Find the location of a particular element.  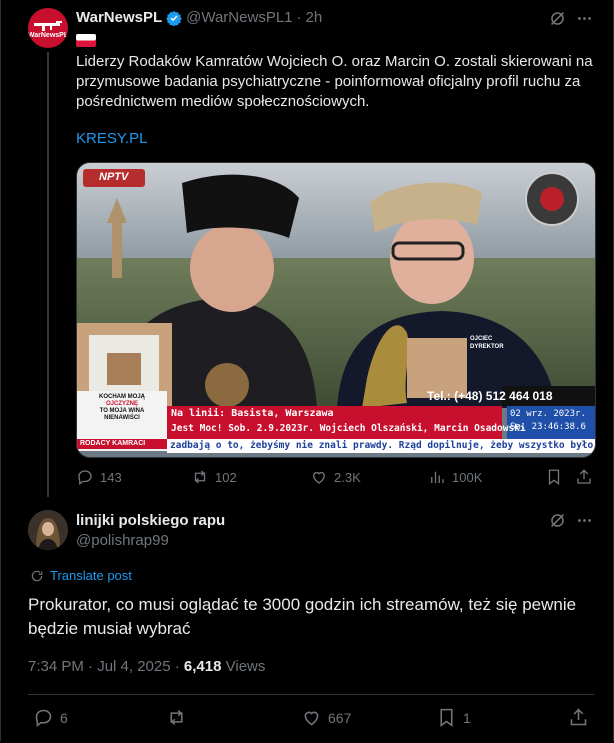

grok-icon is located at coordinates (557, 18).